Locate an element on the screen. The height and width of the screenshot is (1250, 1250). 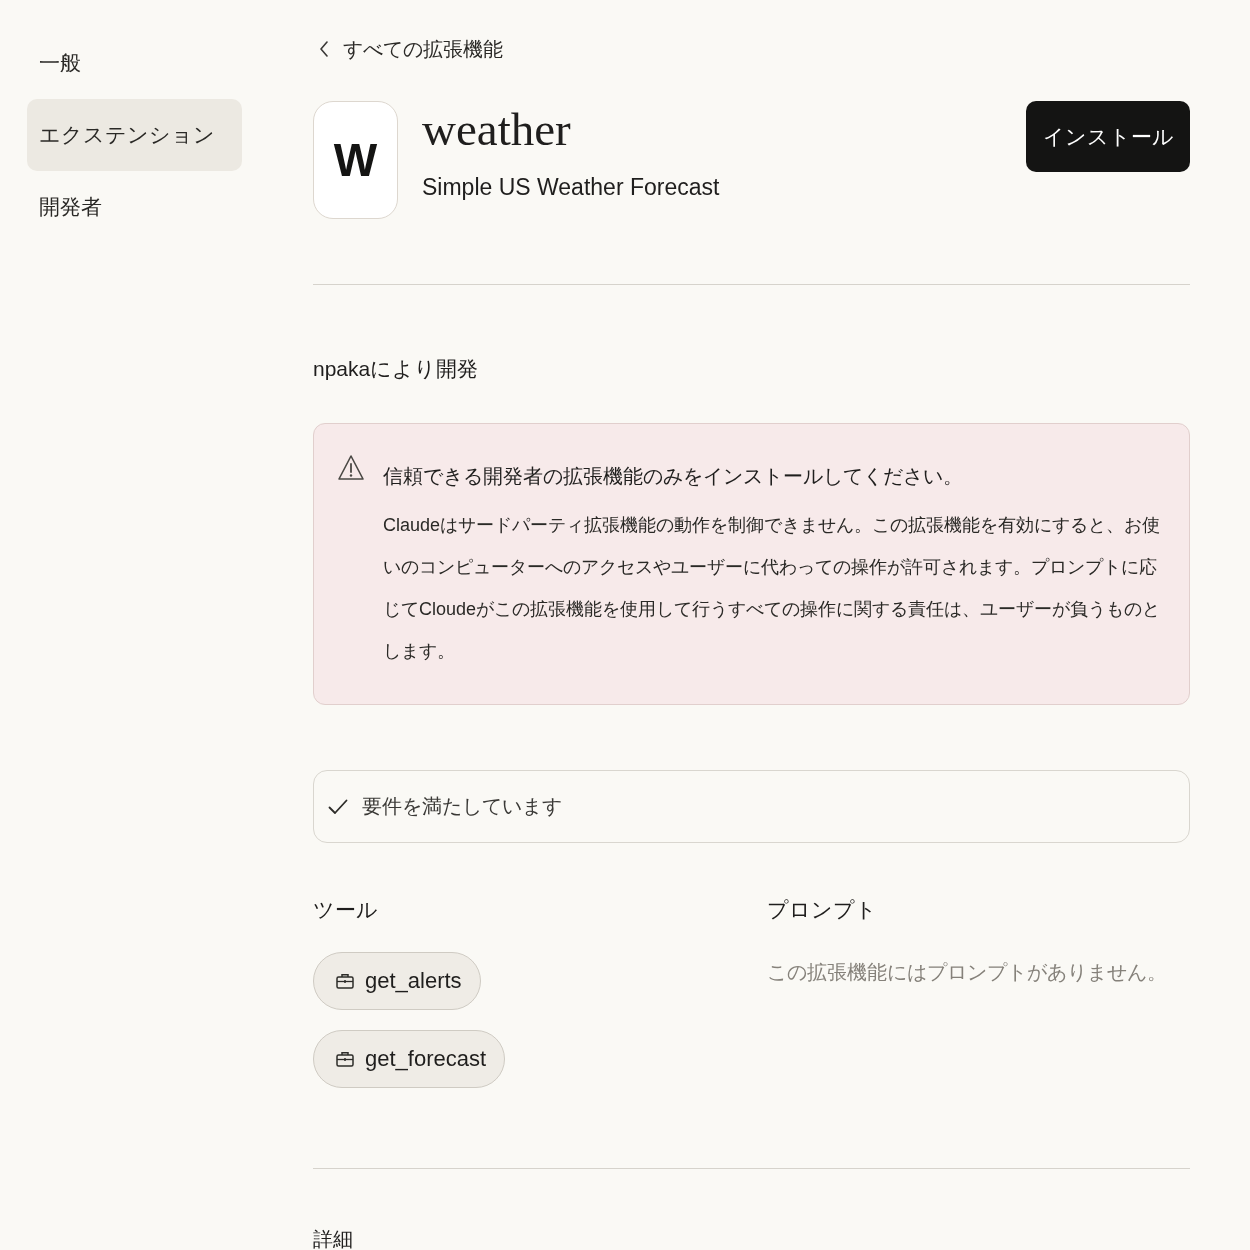
back-link: すべての拡張機能 is located at coordinates (423, 49).